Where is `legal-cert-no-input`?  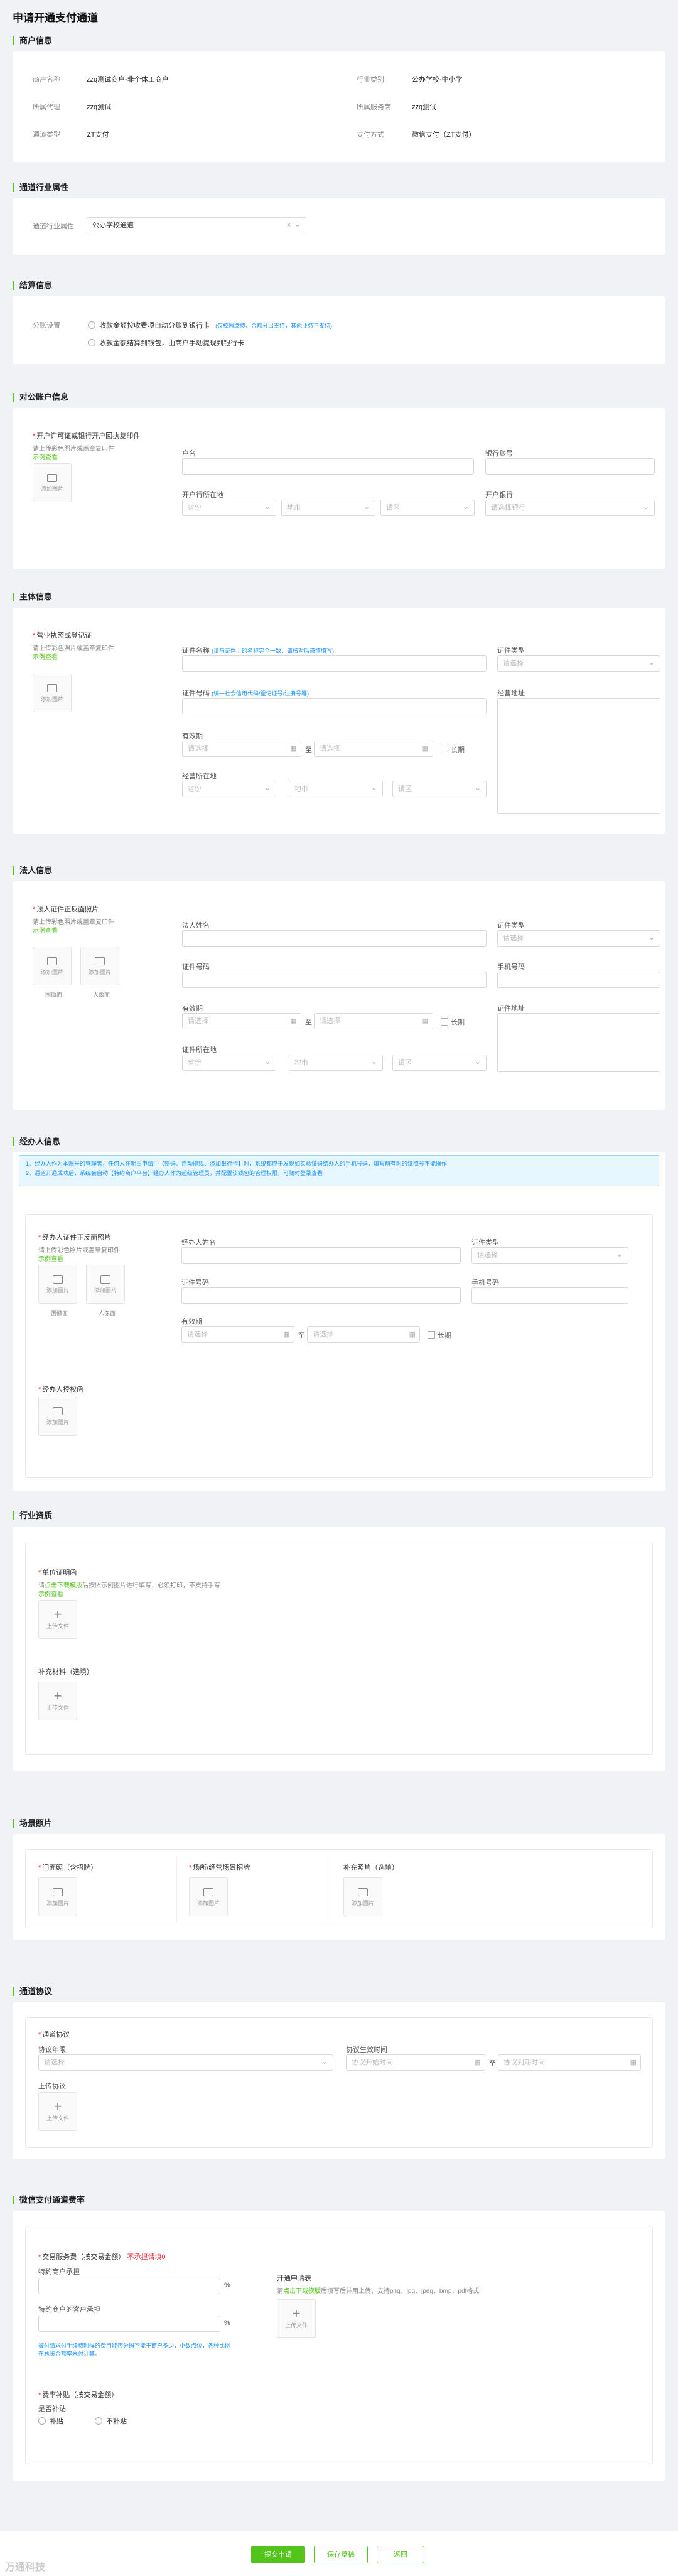
legal-cert-no-input is located at coordinates (334, 980).